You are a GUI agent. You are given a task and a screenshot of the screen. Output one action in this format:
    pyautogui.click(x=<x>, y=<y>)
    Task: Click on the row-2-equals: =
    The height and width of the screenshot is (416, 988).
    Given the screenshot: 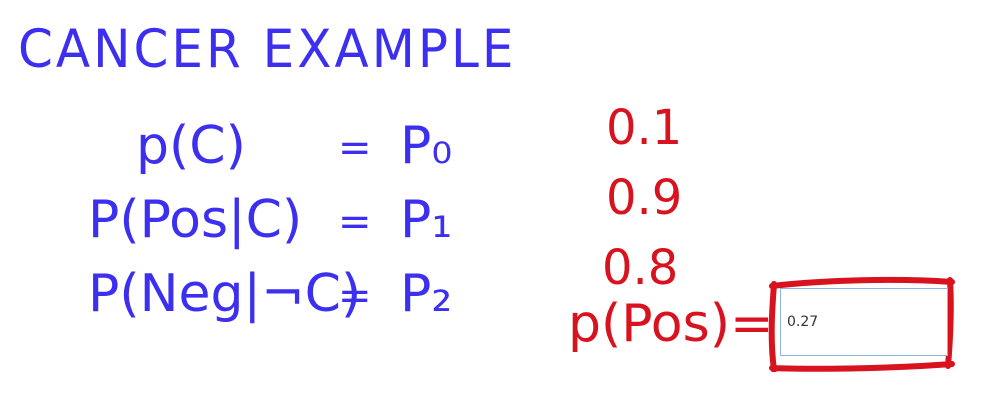 What is the action you would take?
    pyautogui.click(x=355, y=222)
    